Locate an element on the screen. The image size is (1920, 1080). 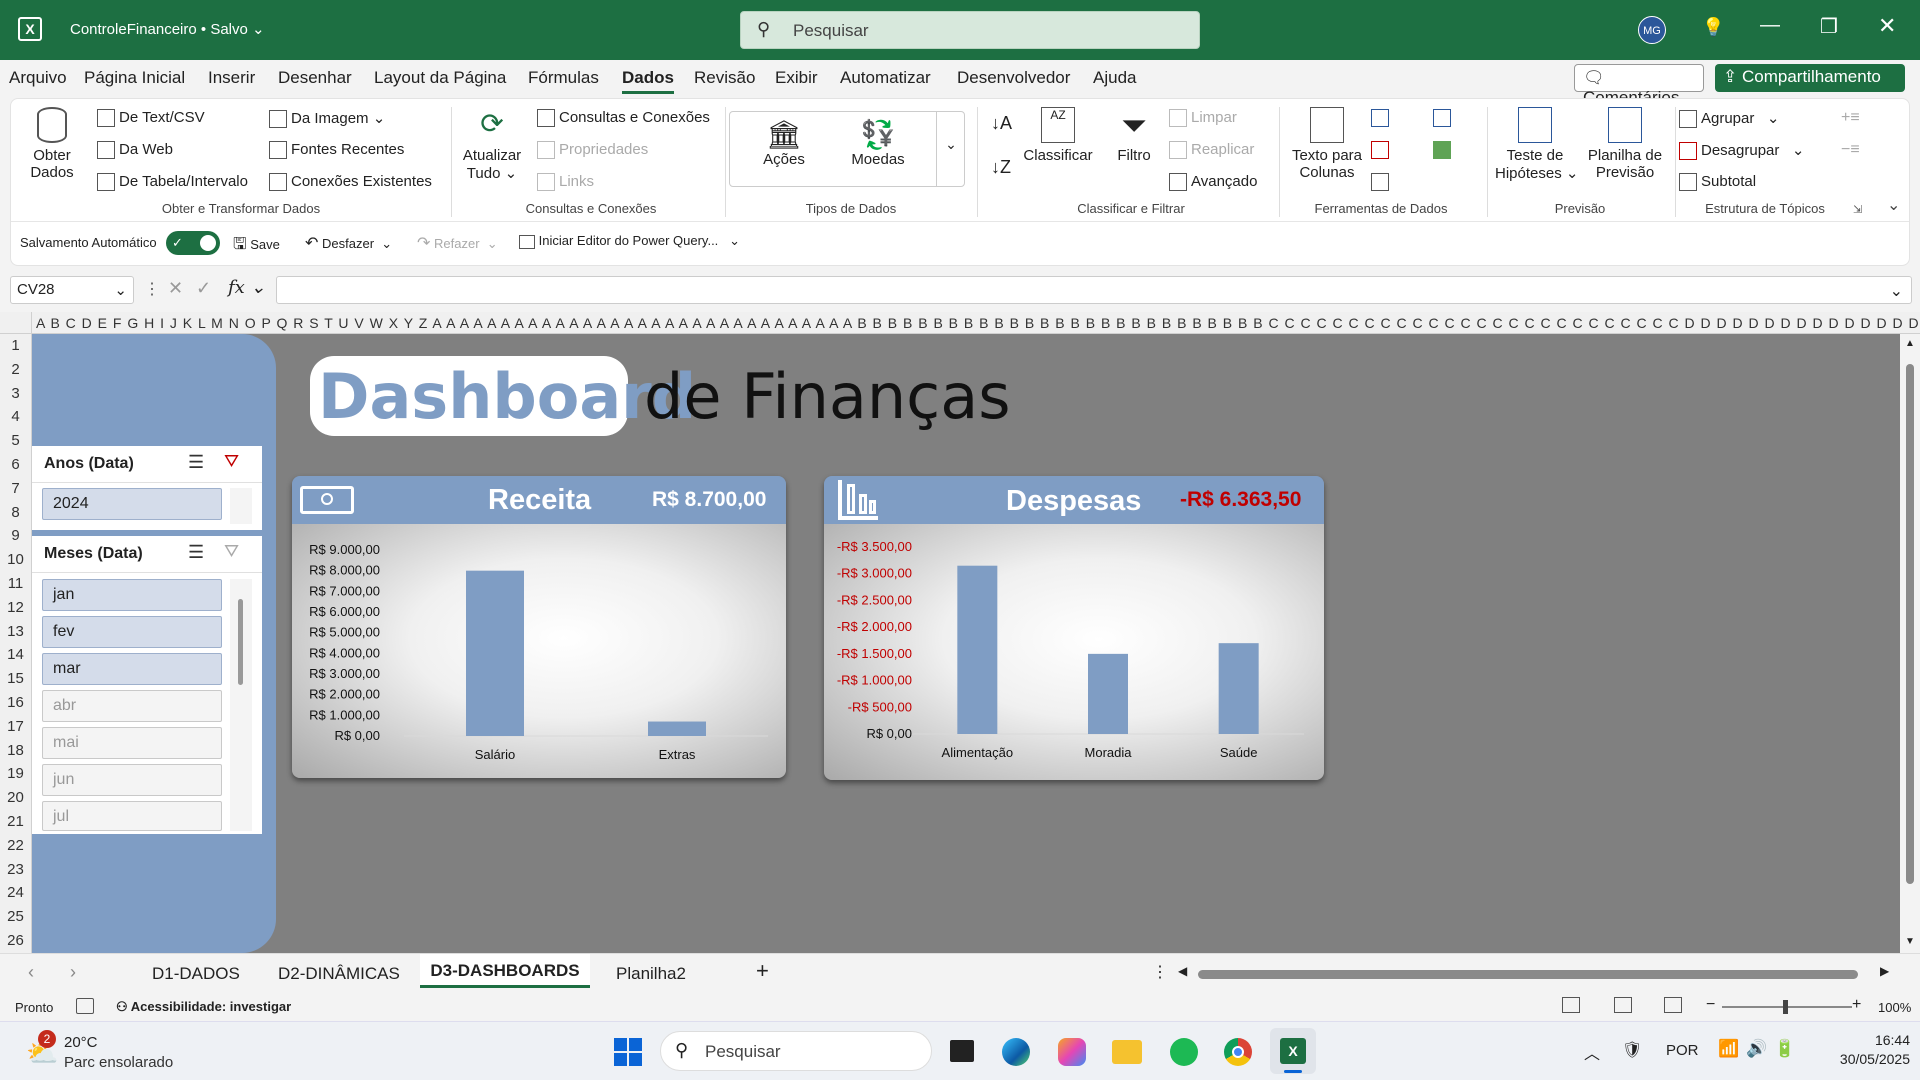
defender-icon: 🛡 is located at coordinates (1632, 1050).